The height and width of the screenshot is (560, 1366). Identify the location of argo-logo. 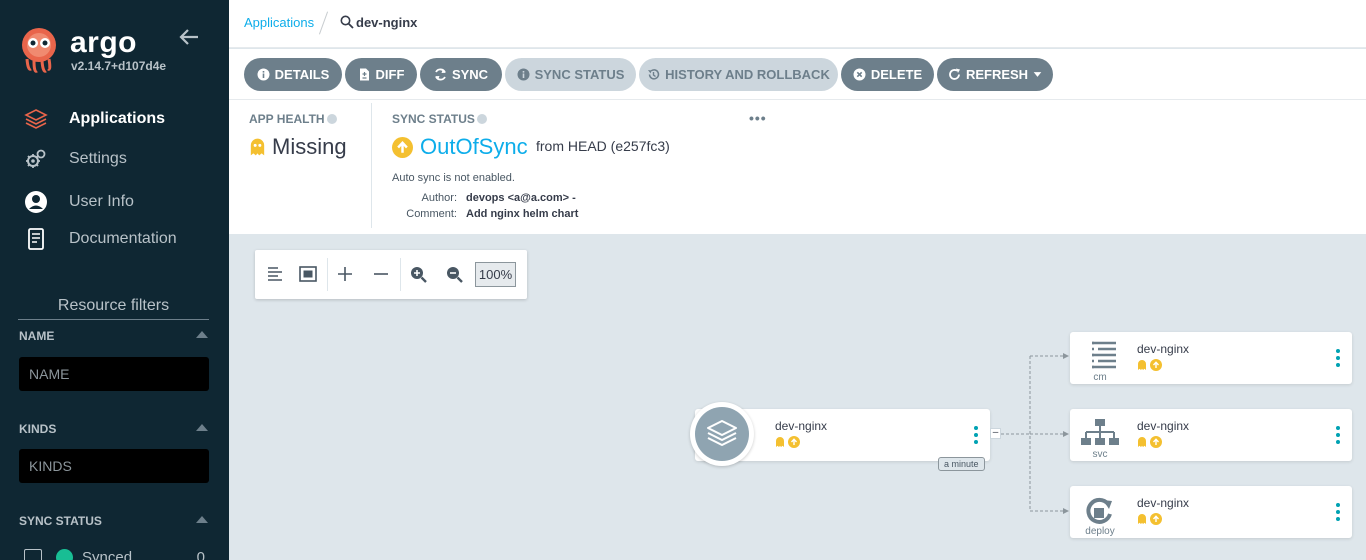
(39, 50).